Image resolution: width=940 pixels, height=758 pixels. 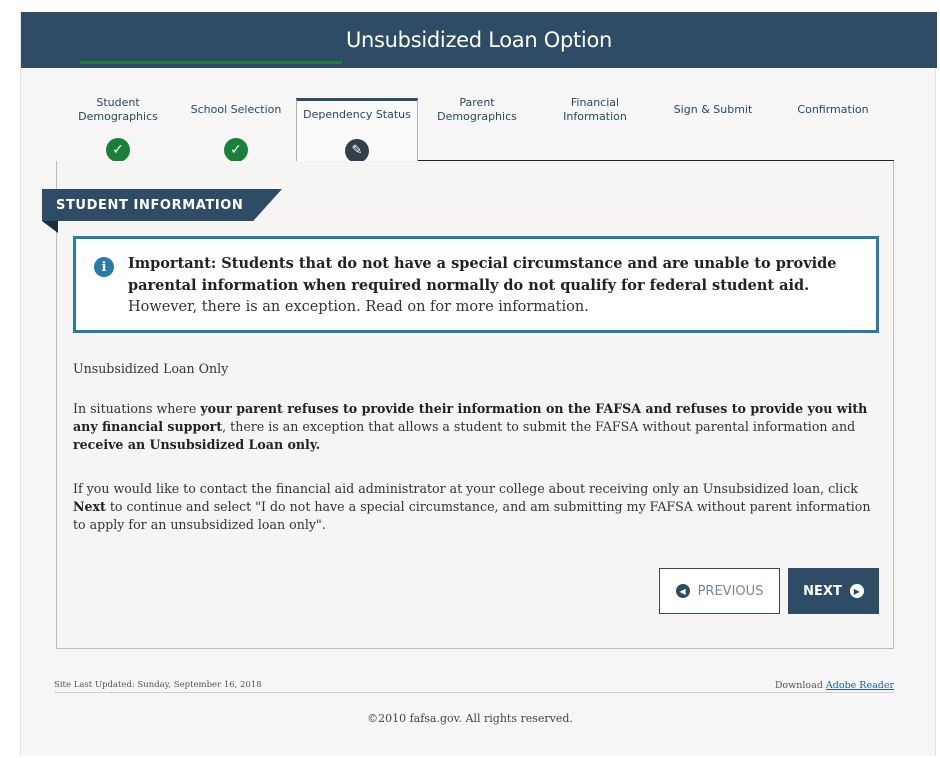 What do you see at coordinates (833, 591) in the screenshot?
I see `next-button: NEXT ▶` at bounding box center [833, 591].